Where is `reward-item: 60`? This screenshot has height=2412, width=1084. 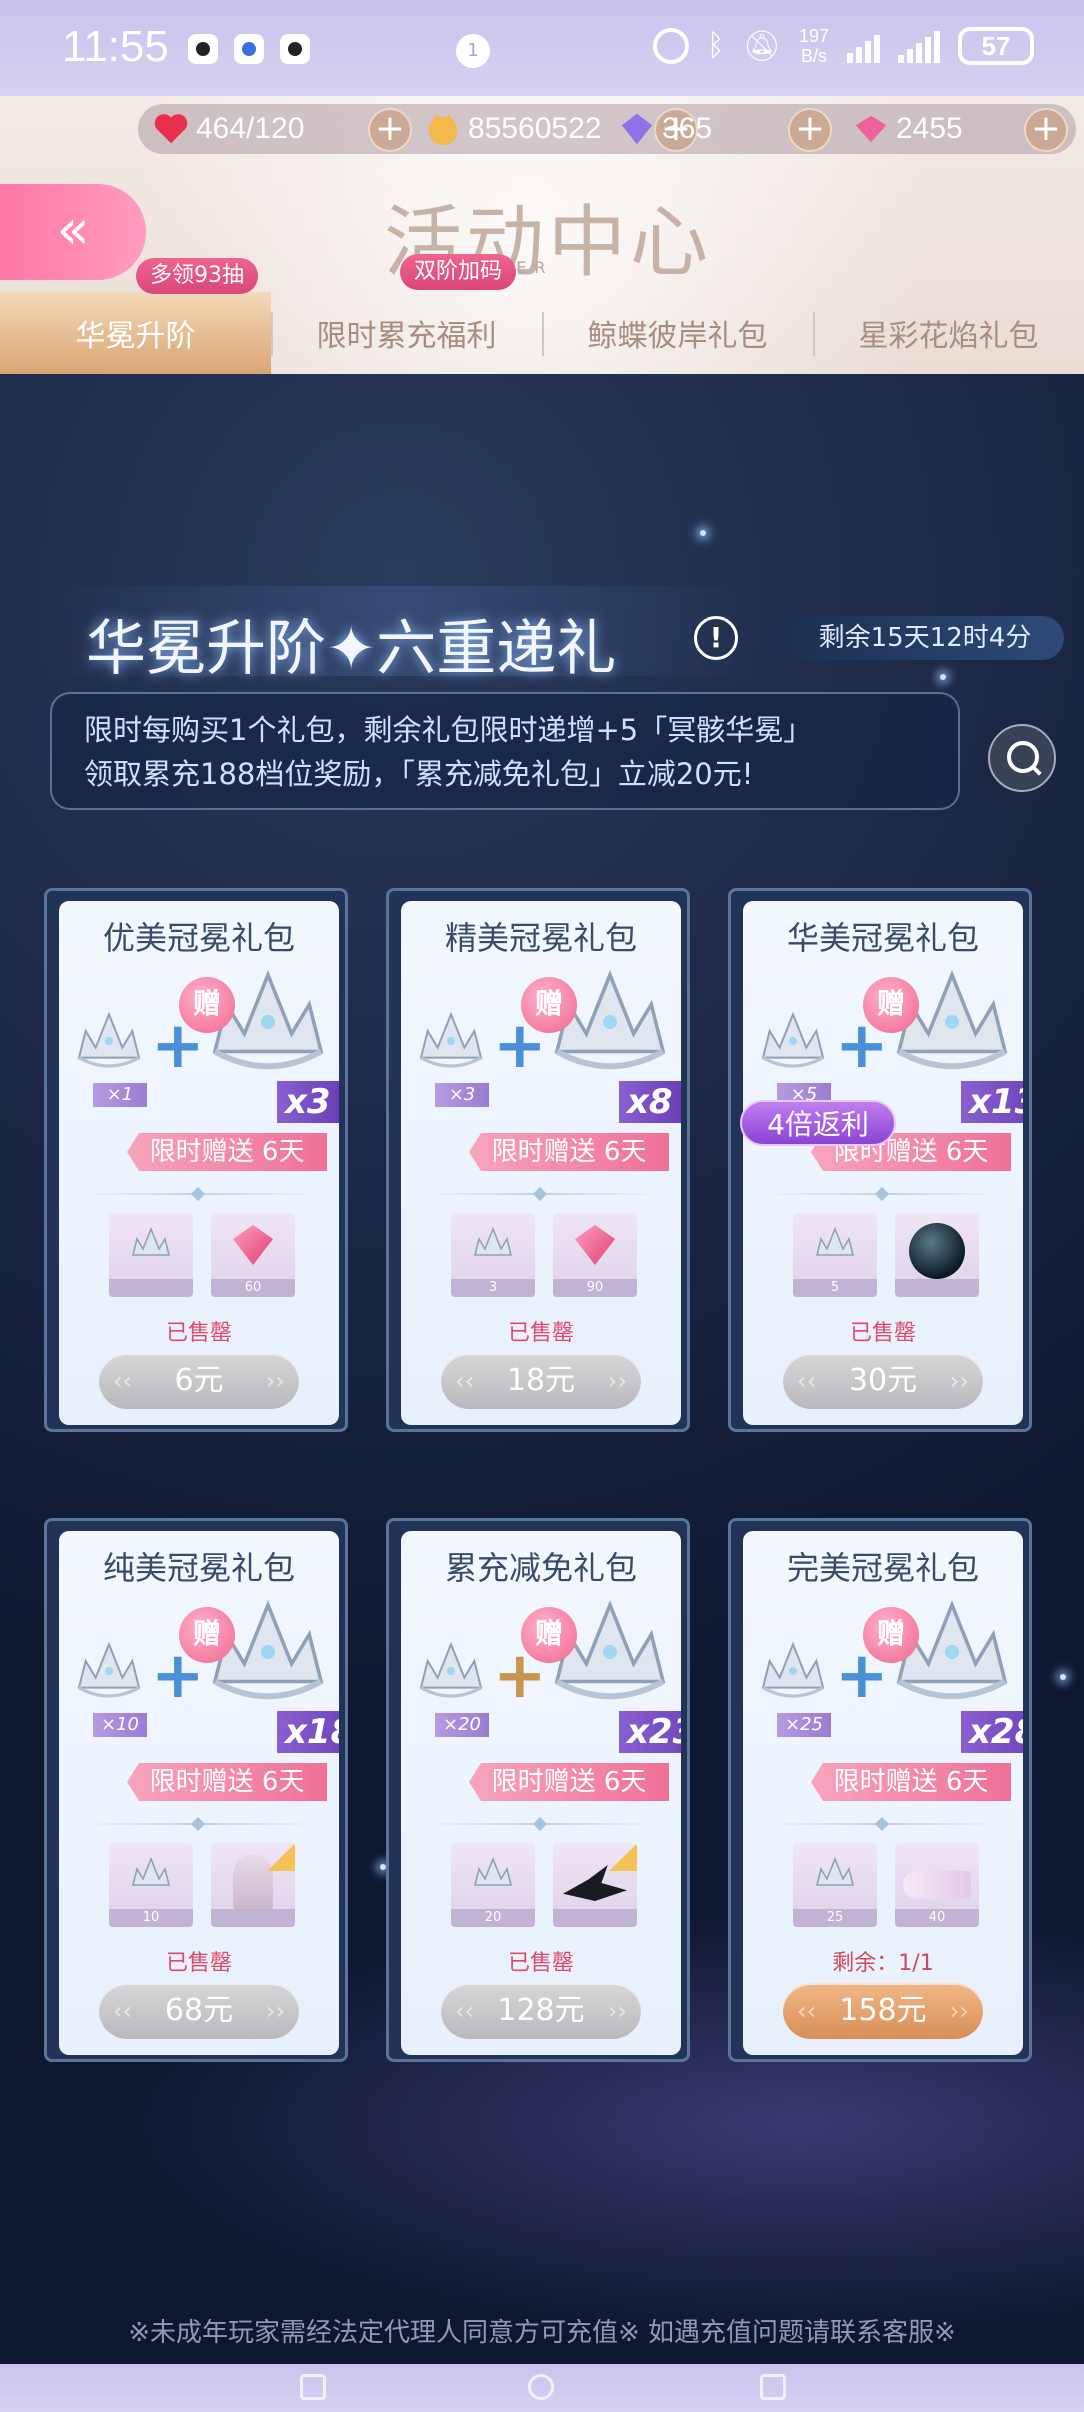
reward-item: 60 is located at coordinates (253, 1255).